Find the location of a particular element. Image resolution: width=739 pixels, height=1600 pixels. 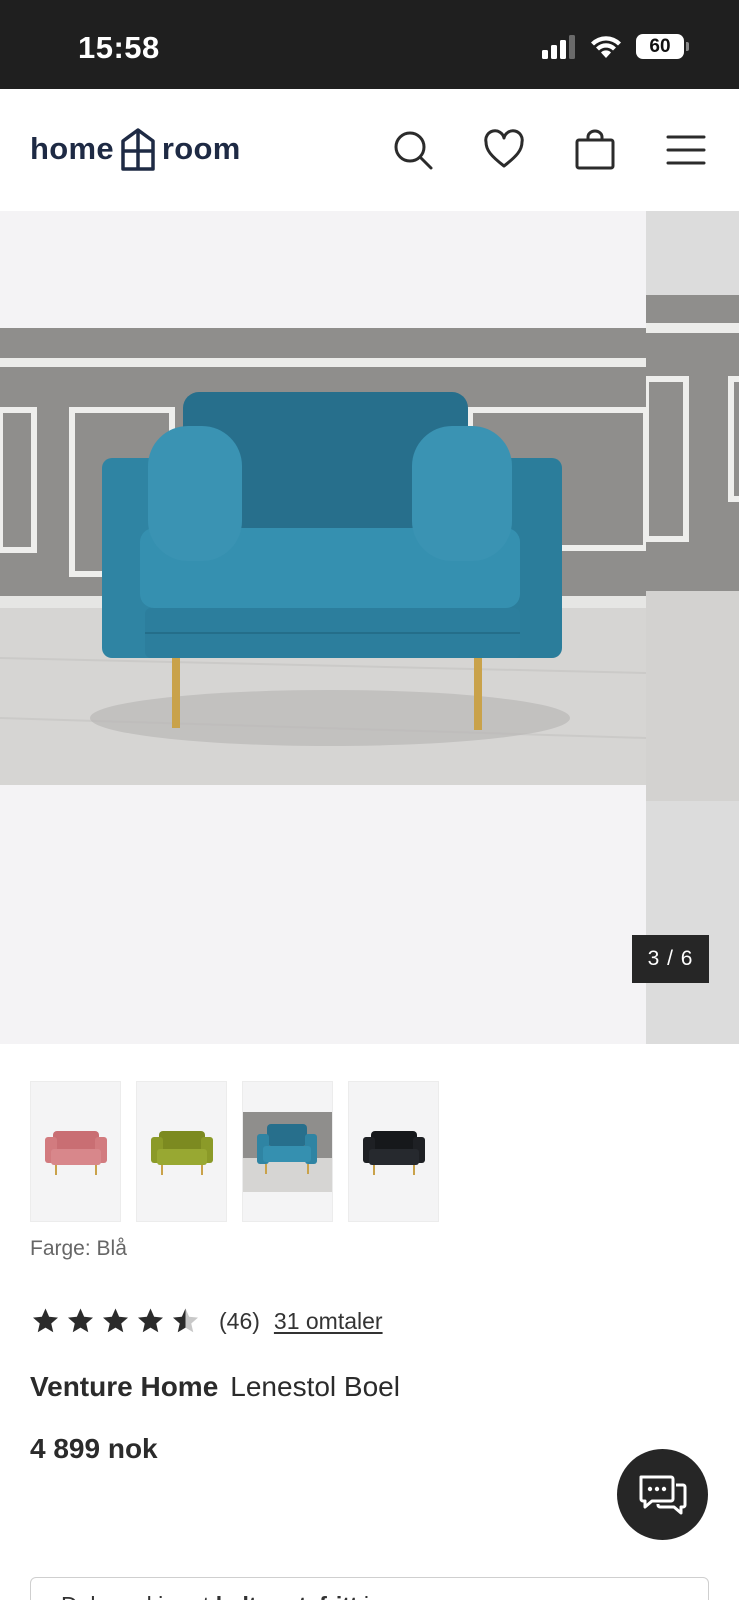

armchair-pink-icon is located at coordinates (75, 1152).